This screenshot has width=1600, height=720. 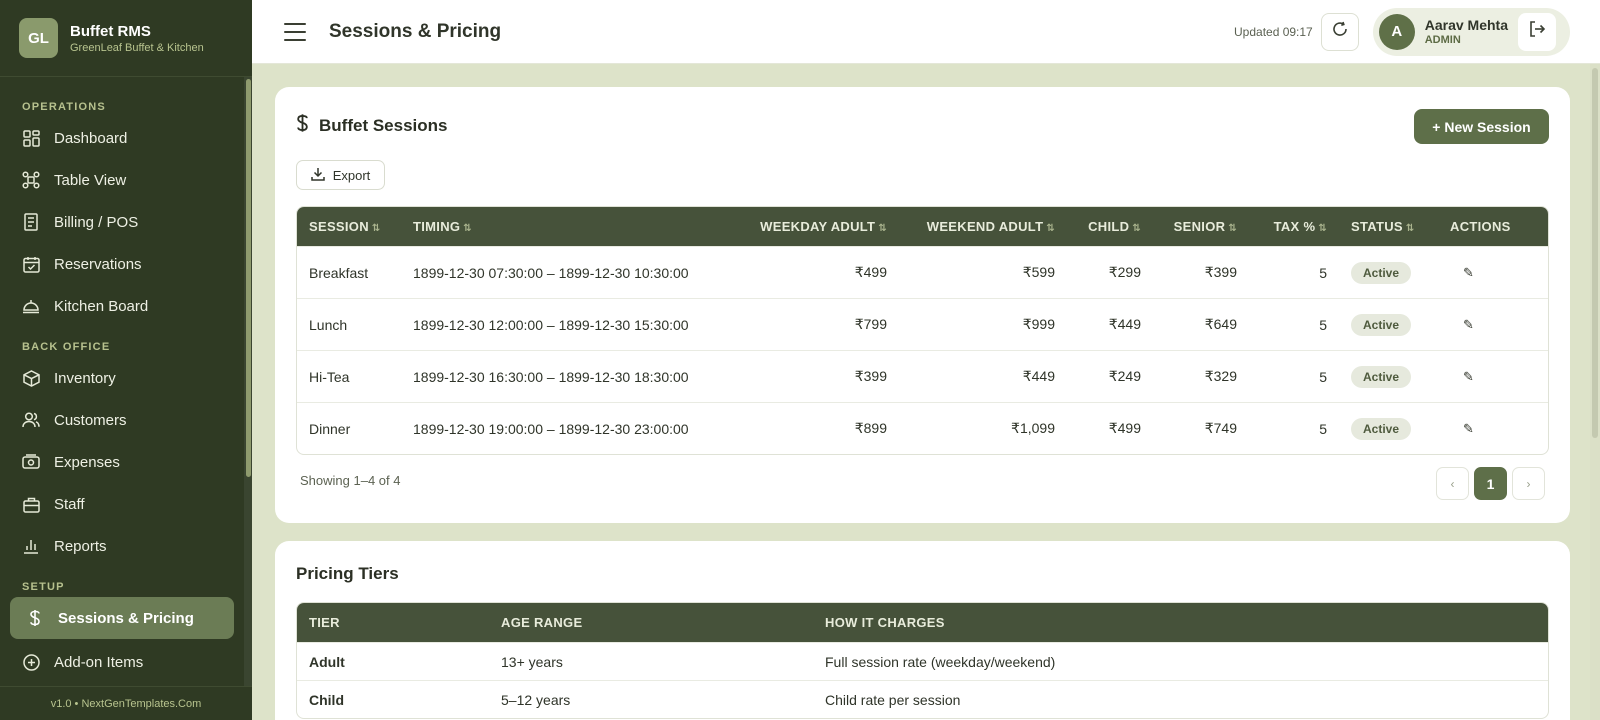 What do you see at coordinates (122, 378) in the screenshot?
I see `sidebar-item-inventory: Inventory` at bounding box center [122, 378].